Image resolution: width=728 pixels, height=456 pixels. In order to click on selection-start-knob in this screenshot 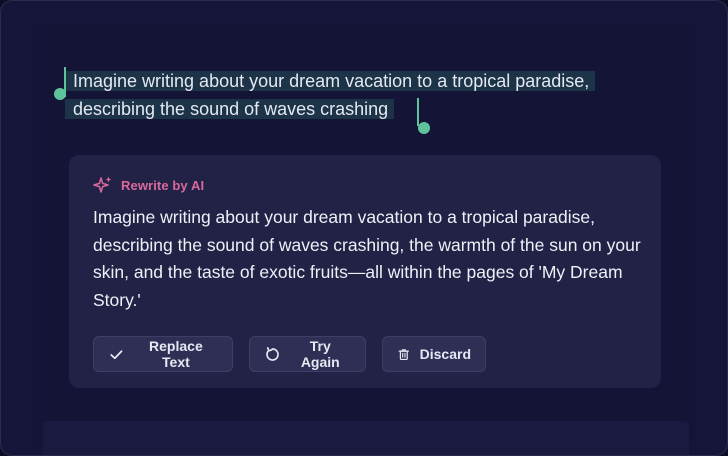, I will do `click(60, 94)`.